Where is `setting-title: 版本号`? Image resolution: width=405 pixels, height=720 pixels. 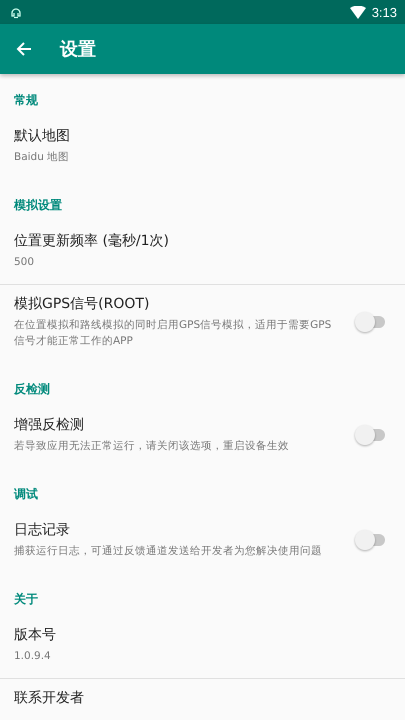 setting-title: 版本号 is located at coordinates (201, 635).